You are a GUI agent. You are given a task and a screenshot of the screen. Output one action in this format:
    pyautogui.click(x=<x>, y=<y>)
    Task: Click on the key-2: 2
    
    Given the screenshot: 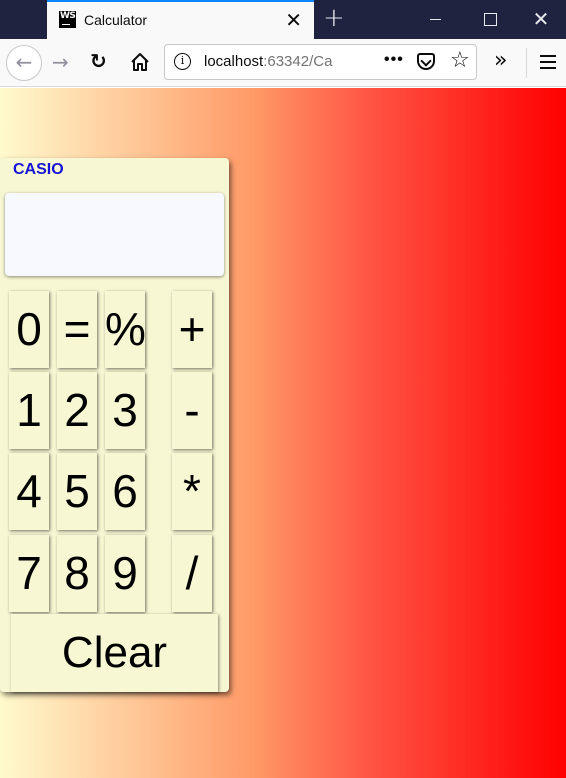 What is the action you would take?
    pyautogui.click(x=77, y=410)
    